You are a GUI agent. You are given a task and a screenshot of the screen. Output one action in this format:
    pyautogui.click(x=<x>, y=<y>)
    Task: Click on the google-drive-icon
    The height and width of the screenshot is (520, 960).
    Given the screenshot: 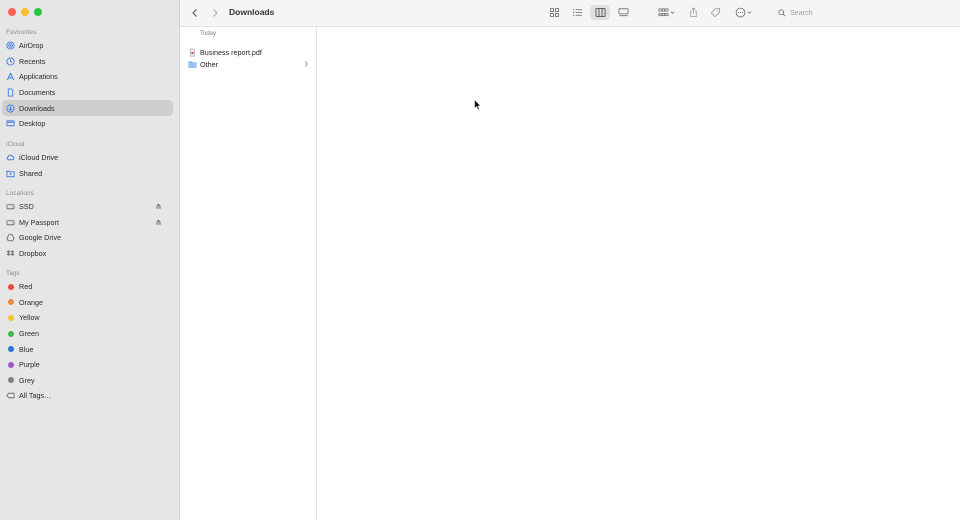 What is the action you would take?
    pyautogui.click(x=10, y=237)
    